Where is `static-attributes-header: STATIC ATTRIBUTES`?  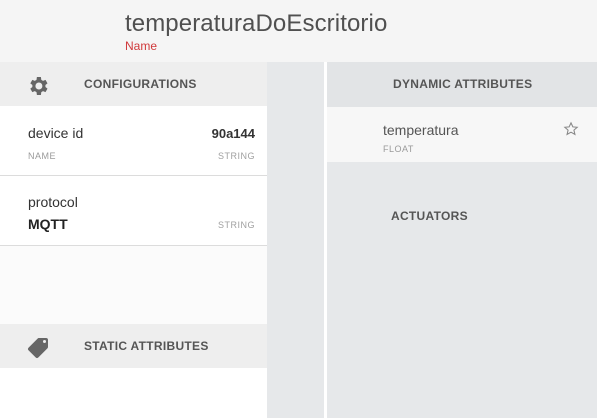 static-attributes-header: STATIC ATTRIBUTES is located at coordinates (133, 346).